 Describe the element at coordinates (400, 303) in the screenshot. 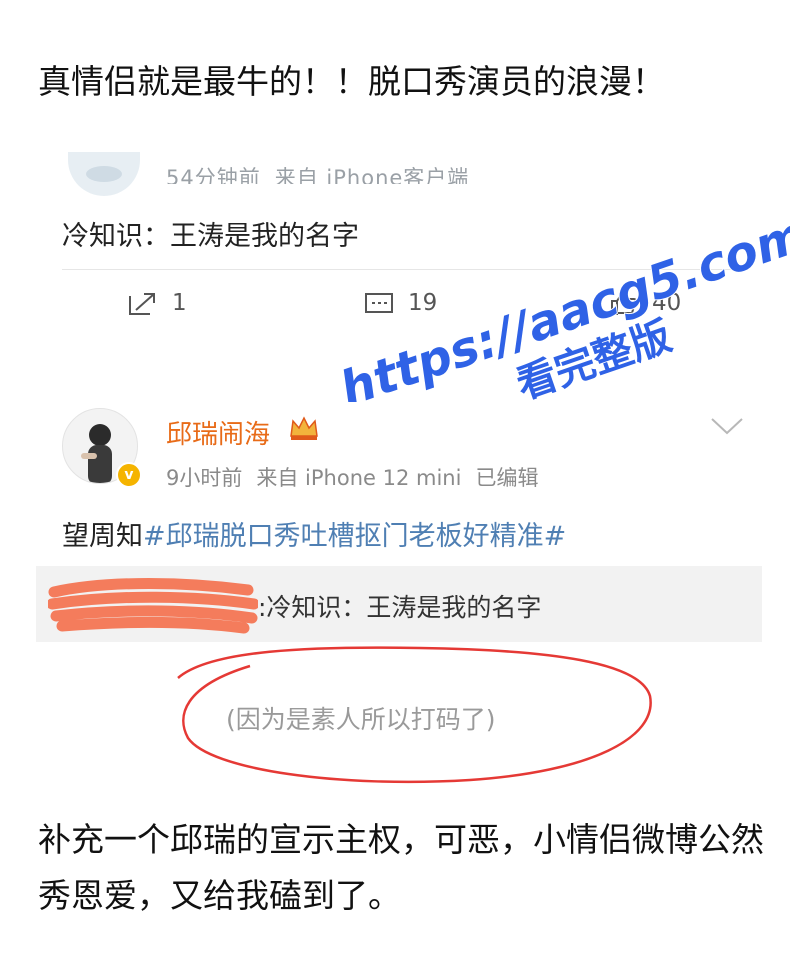

I see `comment-button: 19` at that location.